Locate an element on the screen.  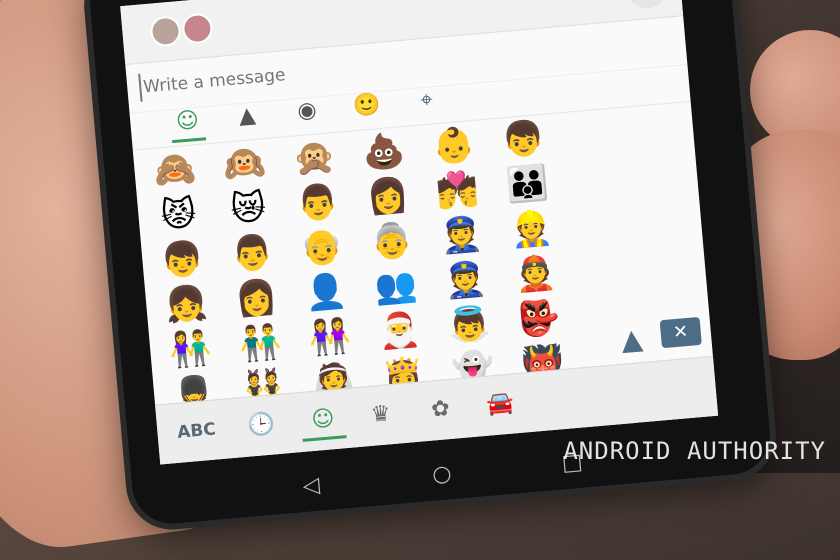
flower-icon: ✿ is located at coordinates (440, 409).